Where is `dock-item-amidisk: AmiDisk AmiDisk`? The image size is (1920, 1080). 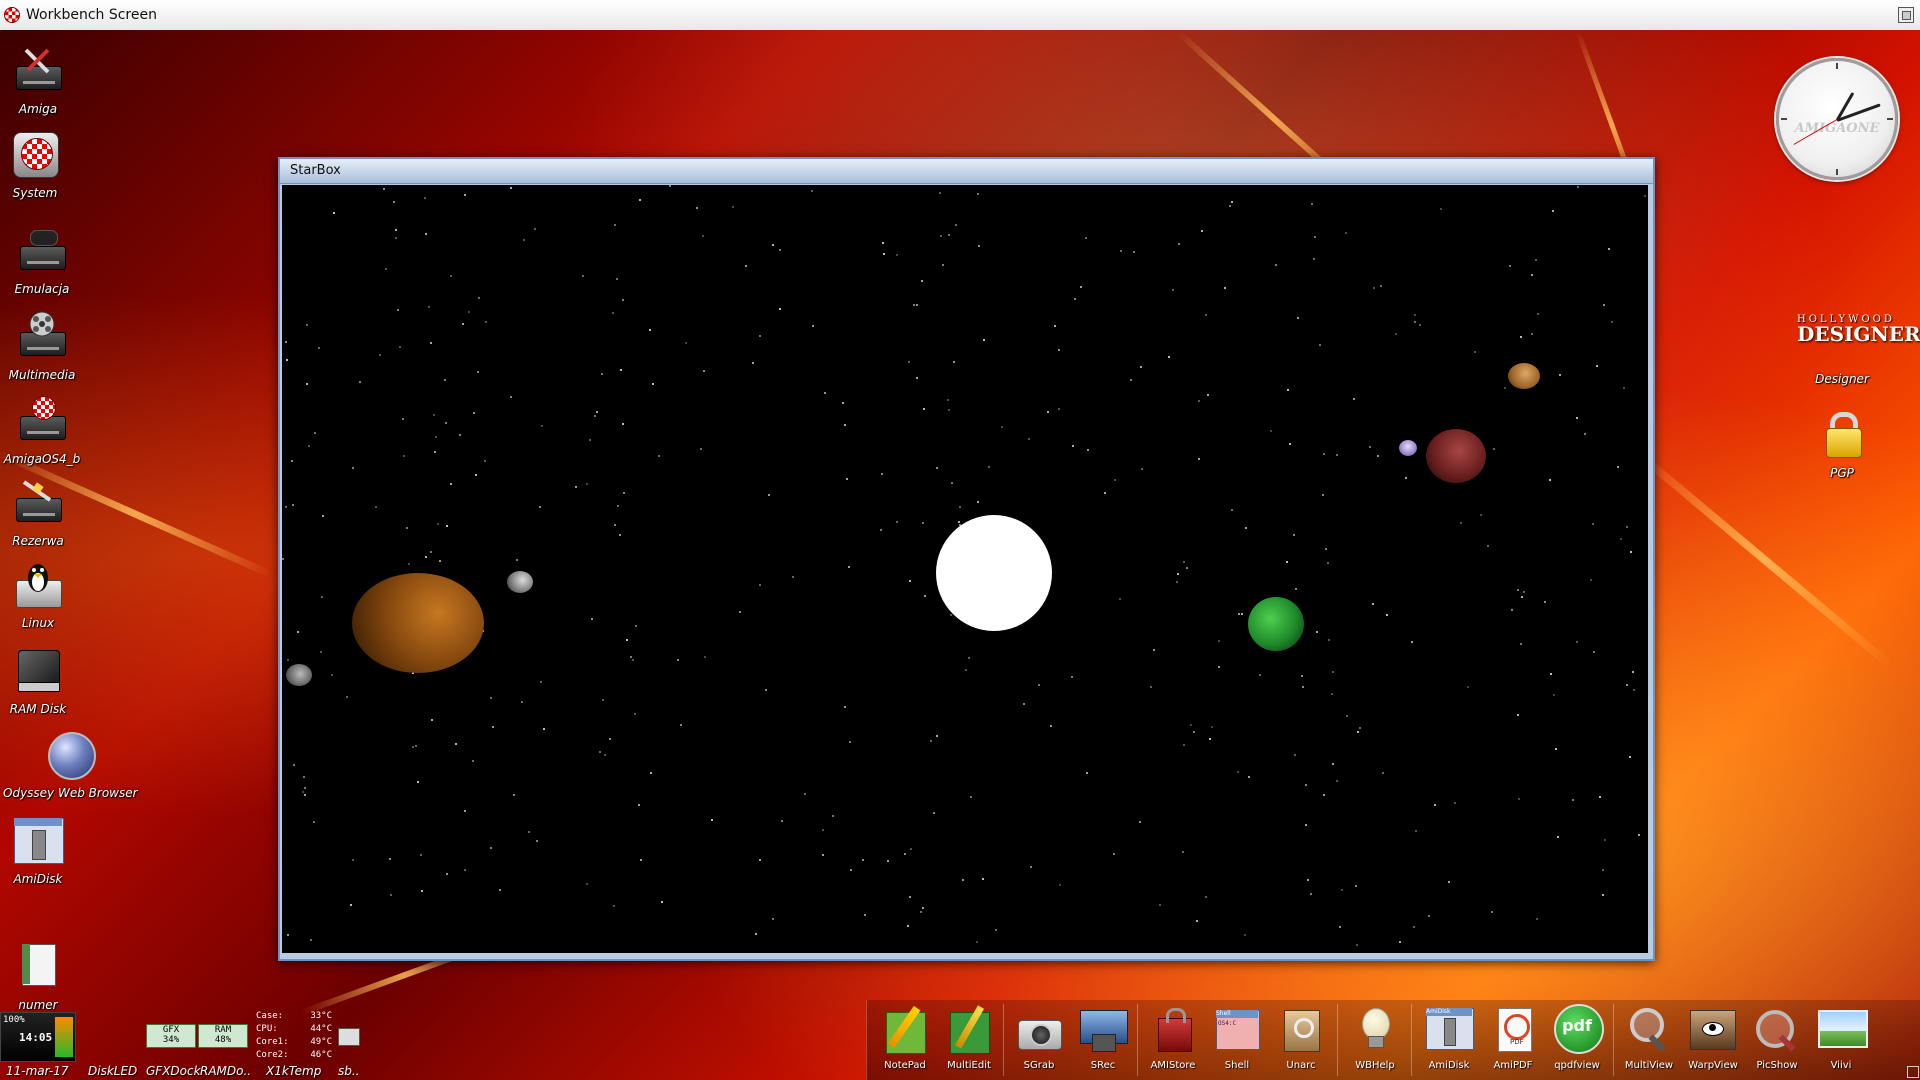
dock-item-amidisk: AmiDisk AmiDisk is located at coordinates (1449, 1037).